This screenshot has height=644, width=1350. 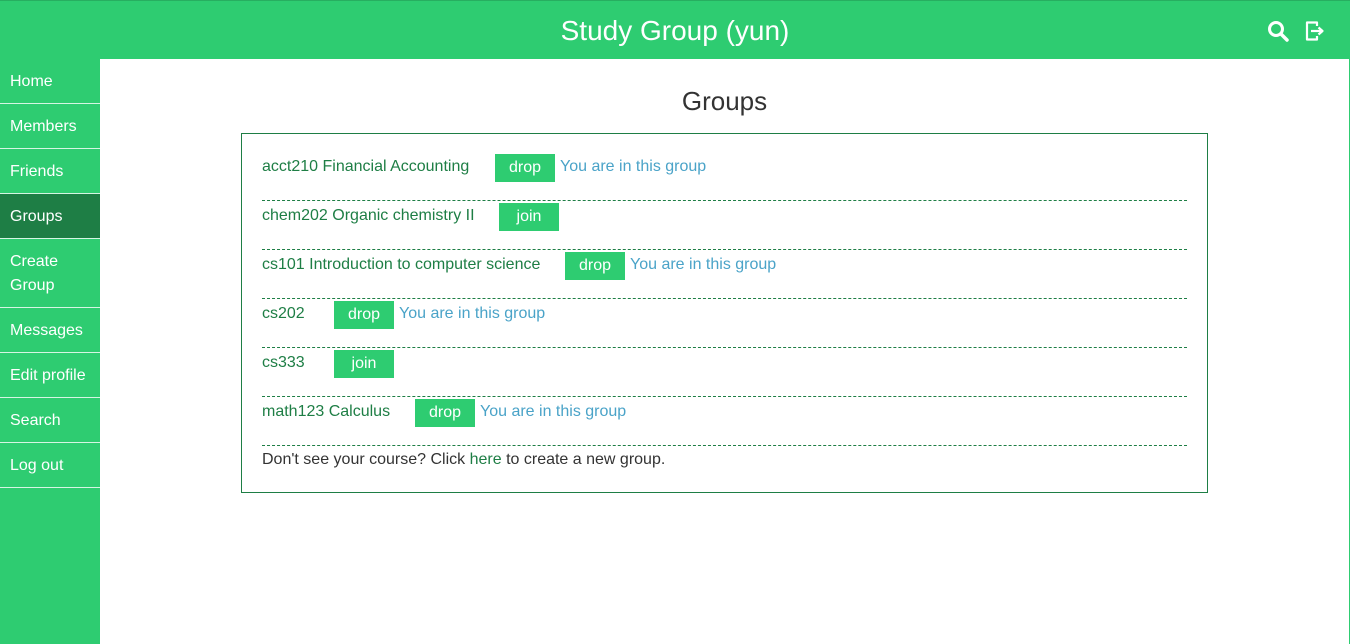 I want to click on group-row: chem202 Organic chemistry II join, so click(x=724, y=225).